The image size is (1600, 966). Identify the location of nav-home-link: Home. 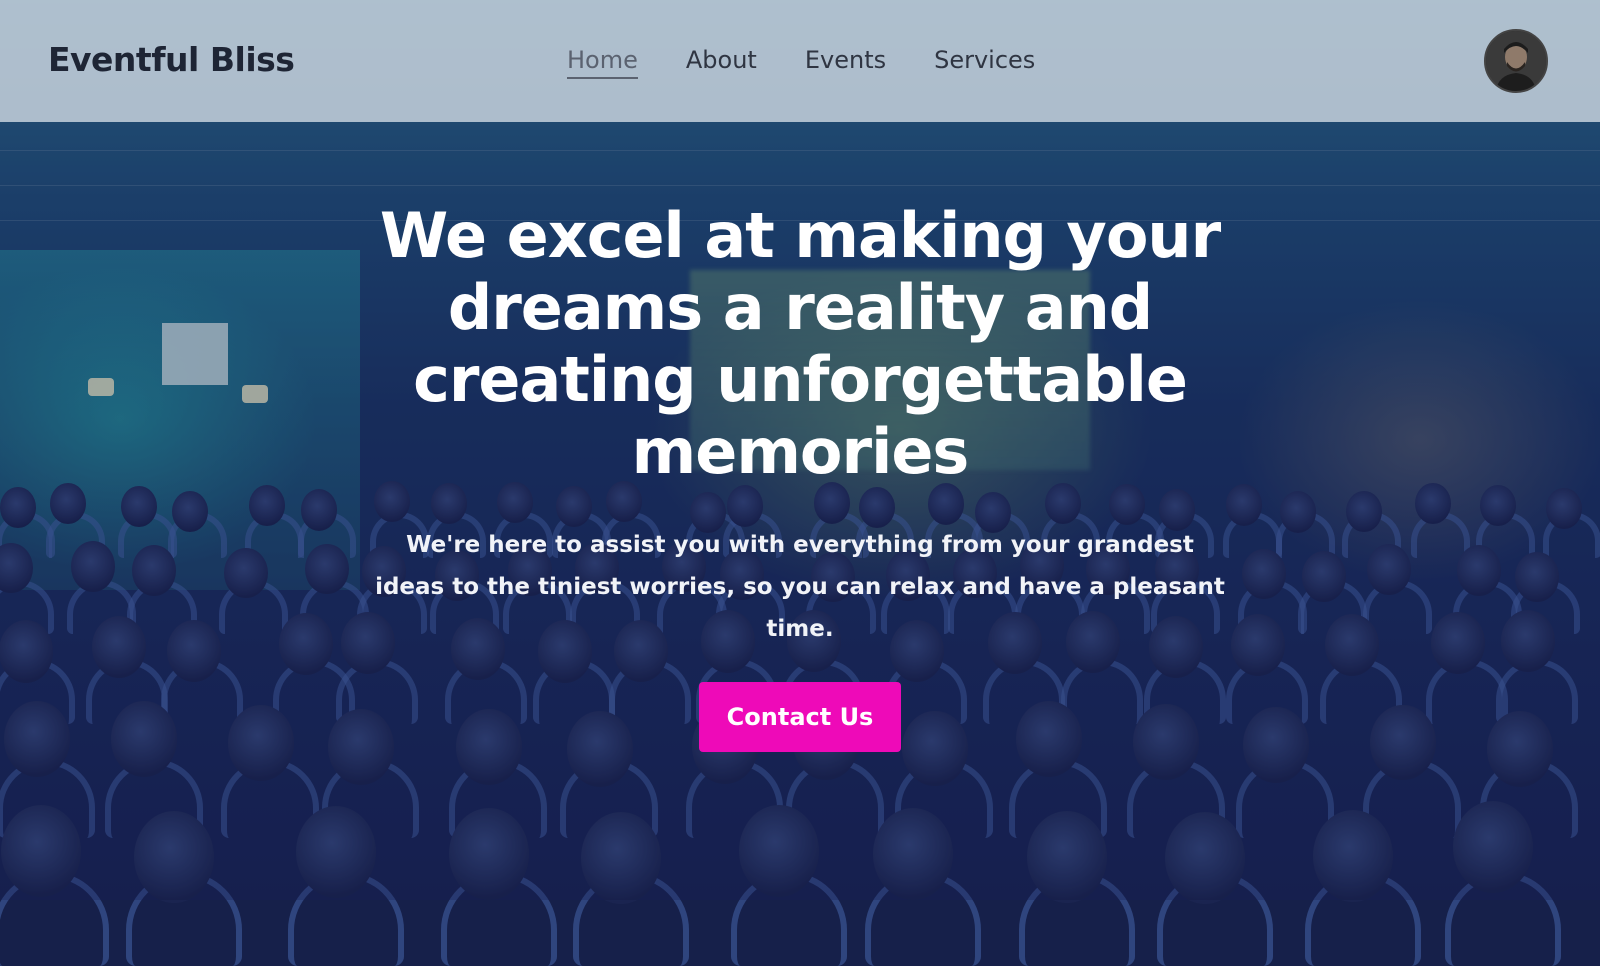
(602, 62).